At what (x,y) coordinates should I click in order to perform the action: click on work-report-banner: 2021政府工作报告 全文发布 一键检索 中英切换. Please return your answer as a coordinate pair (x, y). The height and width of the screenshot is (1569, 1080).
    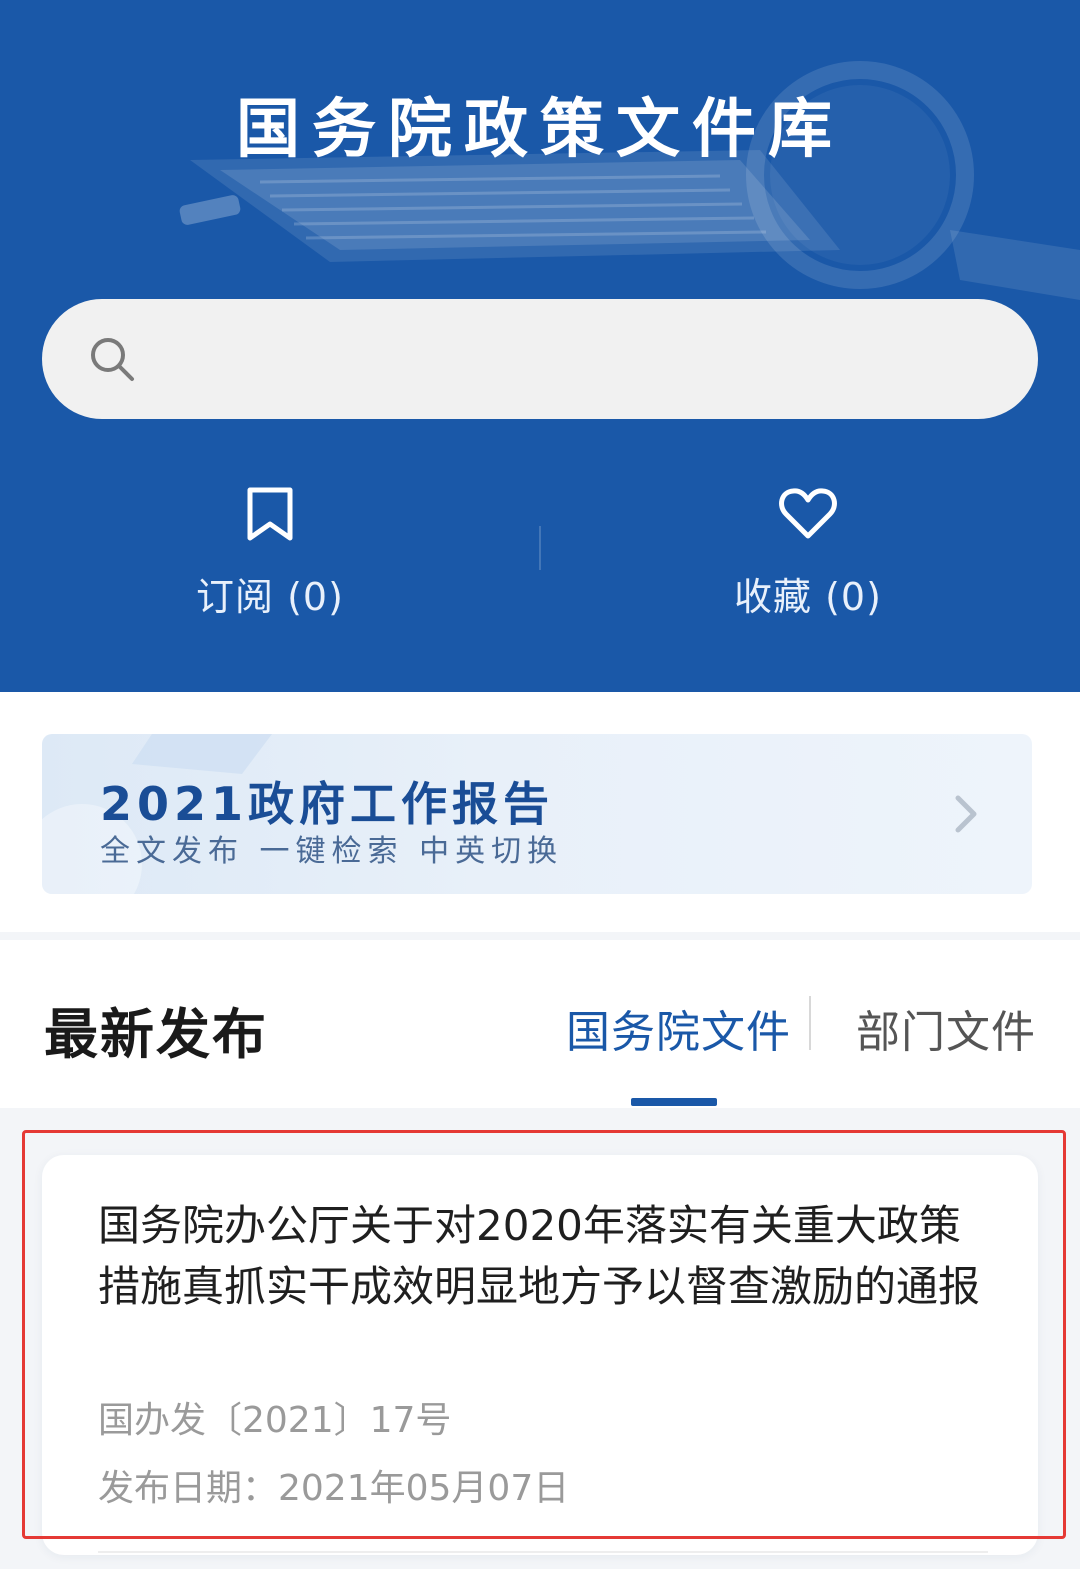
    Looking at the image, I should click on (537, 814).